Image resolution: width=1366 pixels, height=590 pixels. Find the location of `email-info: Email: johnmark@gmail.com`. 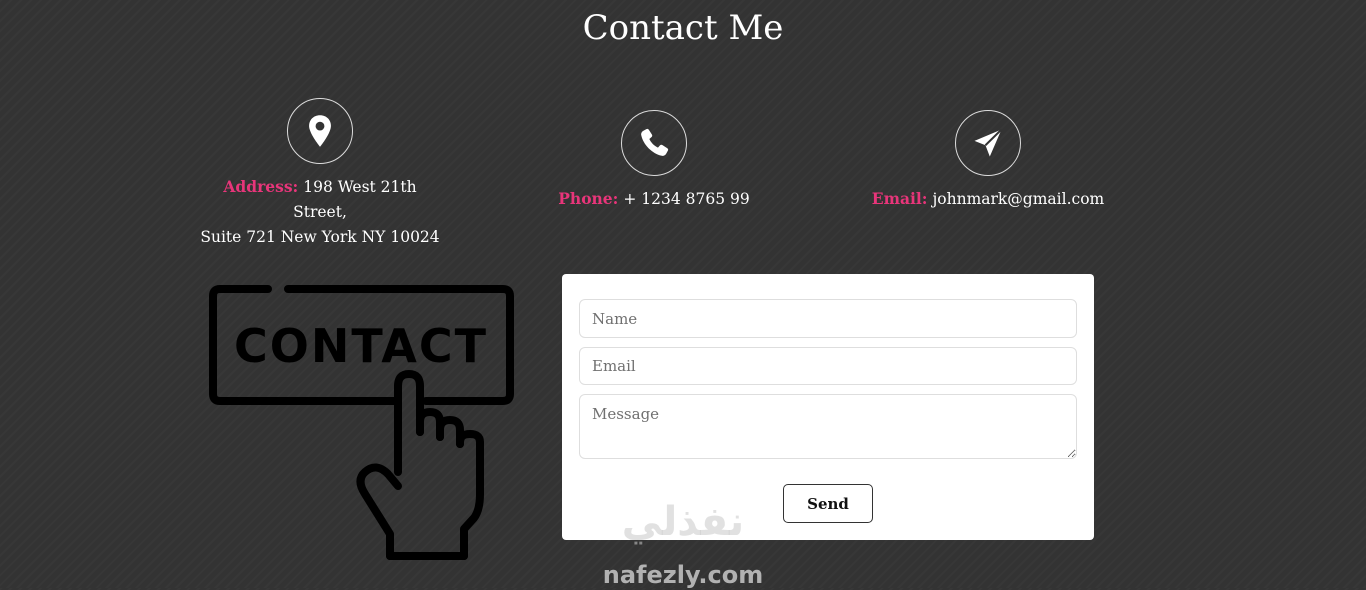

email-info: Email: johnmark@gmail.com is located at coordinates (988, 161).